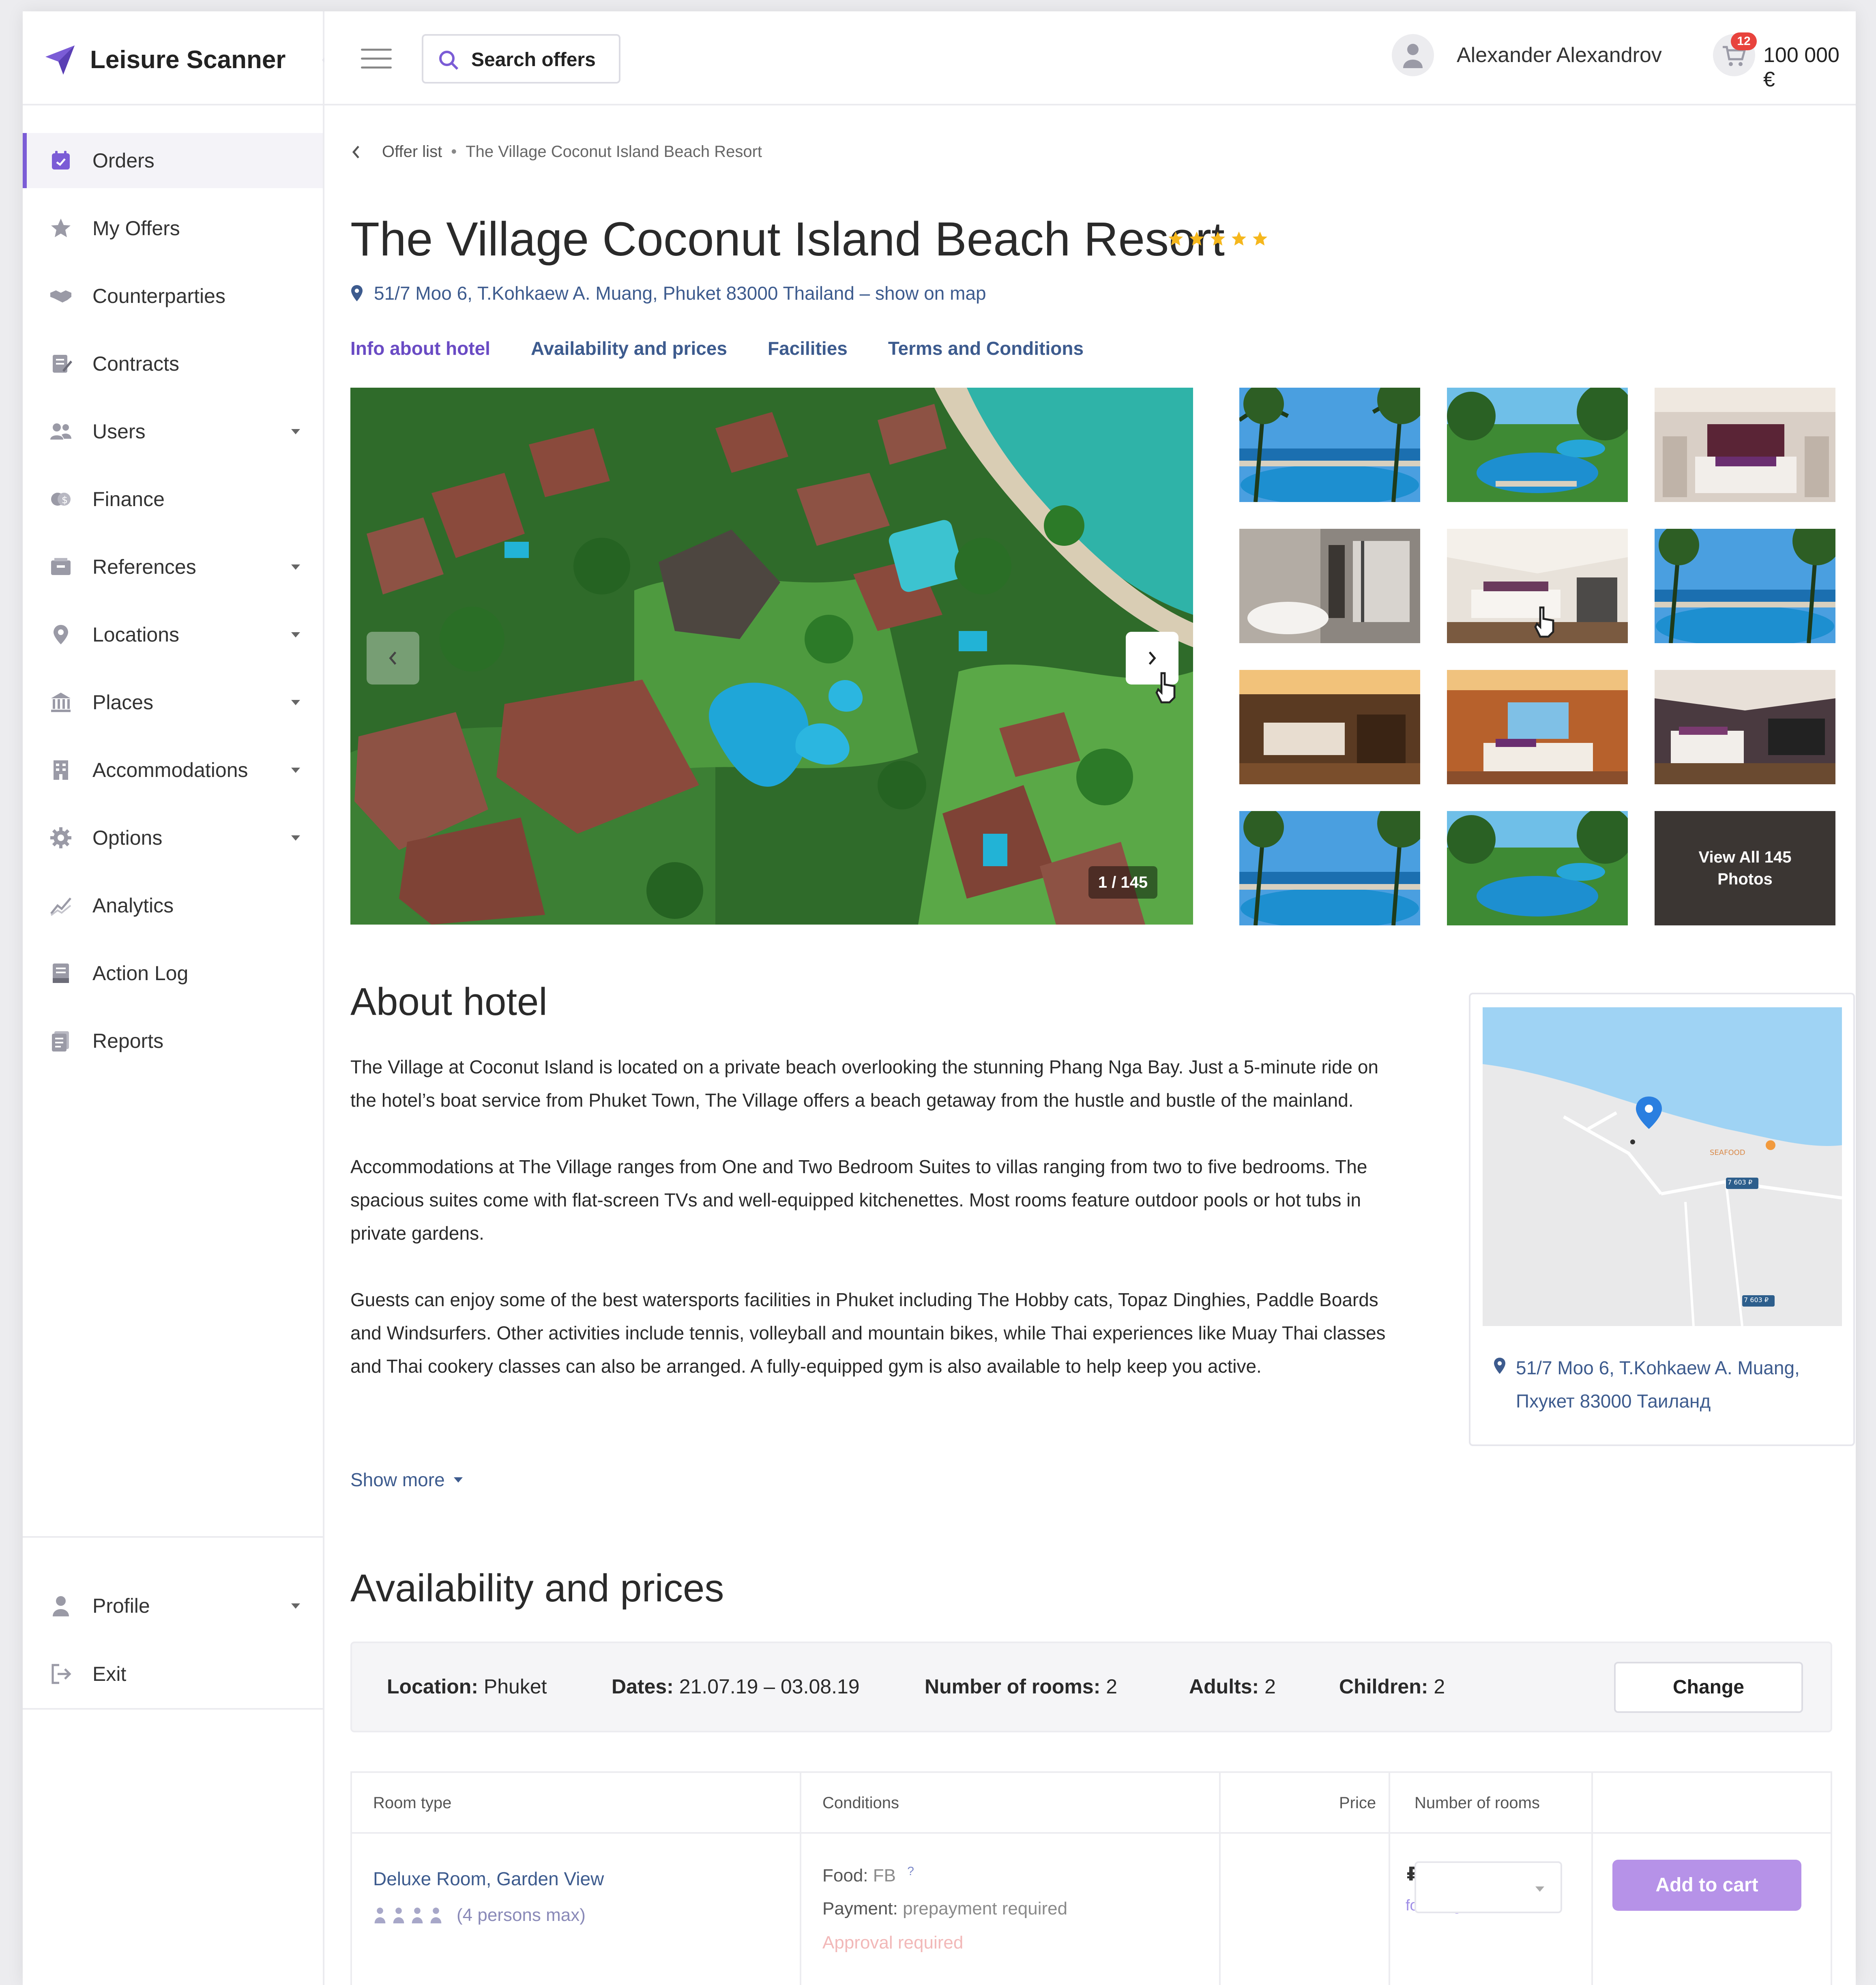 Image resolution: width=1876 pixels, height=1985 pixels. What do you see at coordinates (860, 1909) in the screenshot?
I see `condition-label: Payment:` at bounding box center [860, 1909].